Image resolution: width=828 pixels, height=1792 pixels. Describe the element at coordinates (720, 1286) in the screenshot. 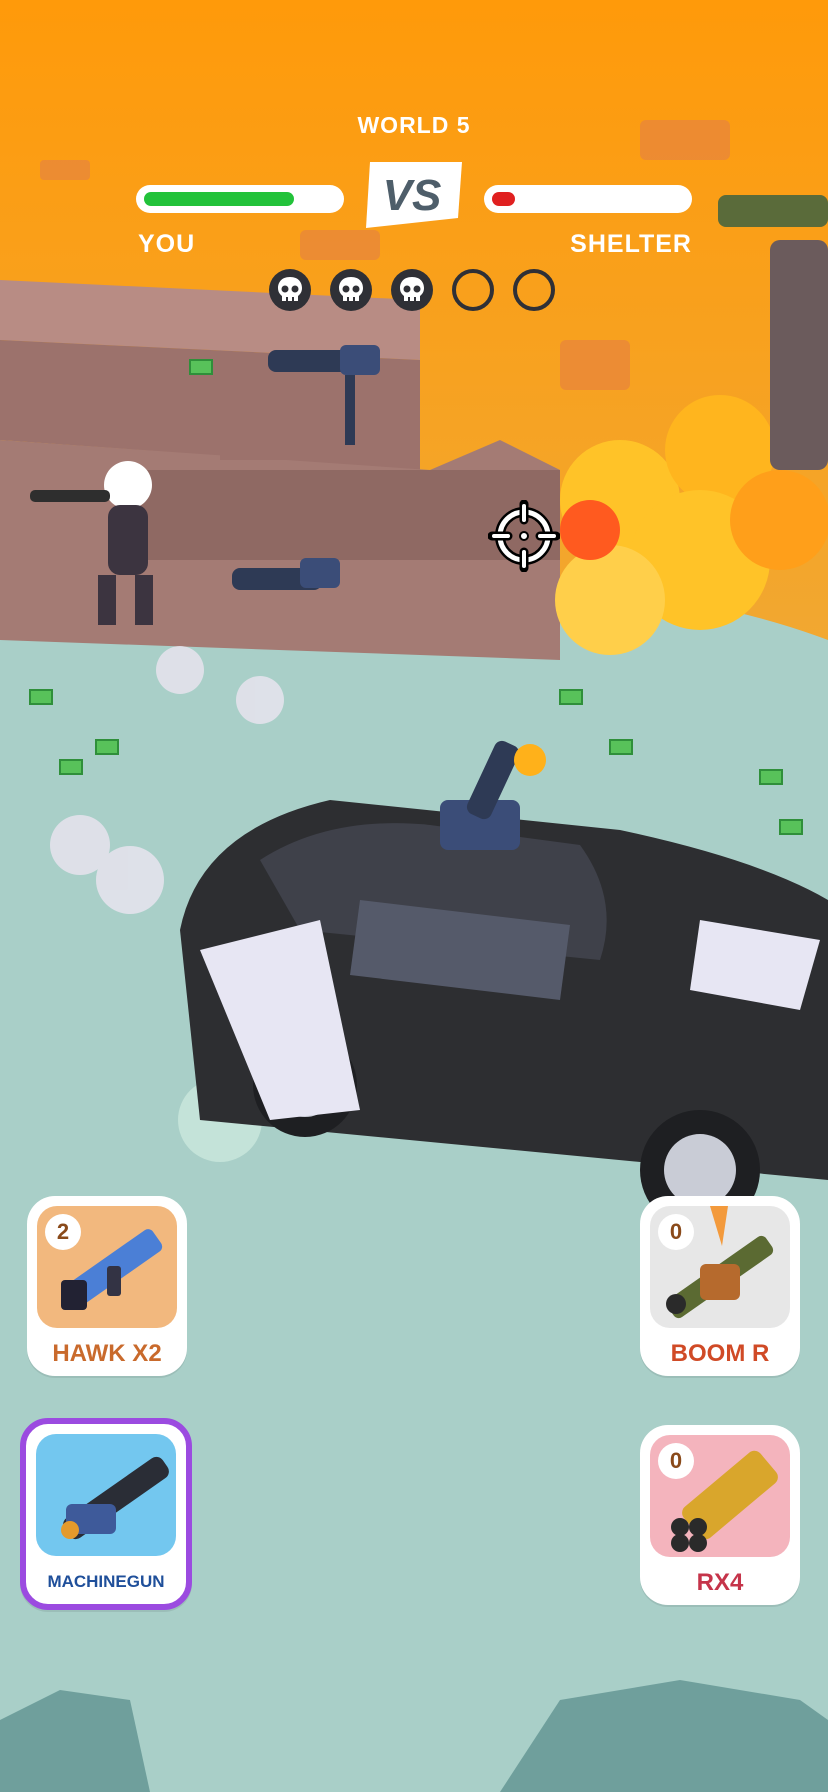

I see `weapon-card-boom-r: 0 BOOM R` at that location.